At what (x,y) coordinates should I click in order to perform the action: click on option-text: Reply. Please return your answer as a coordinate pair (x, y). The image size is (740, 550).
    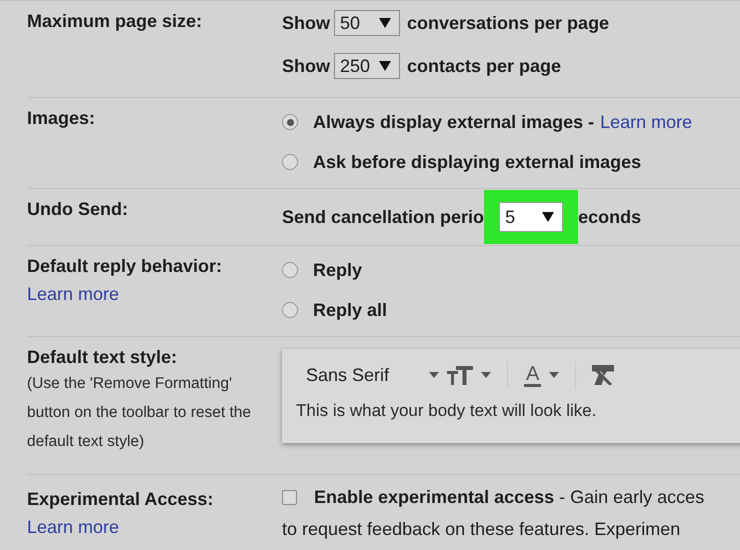
    Looking at the image, I should click on (337, 270).